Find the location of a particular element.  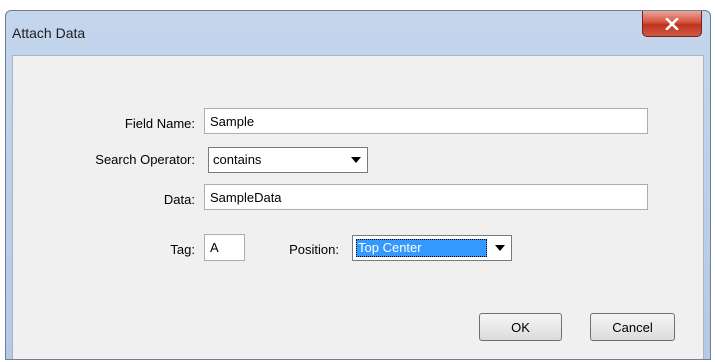

field-name-label: Field Name: is located at coordinates (159, 123).